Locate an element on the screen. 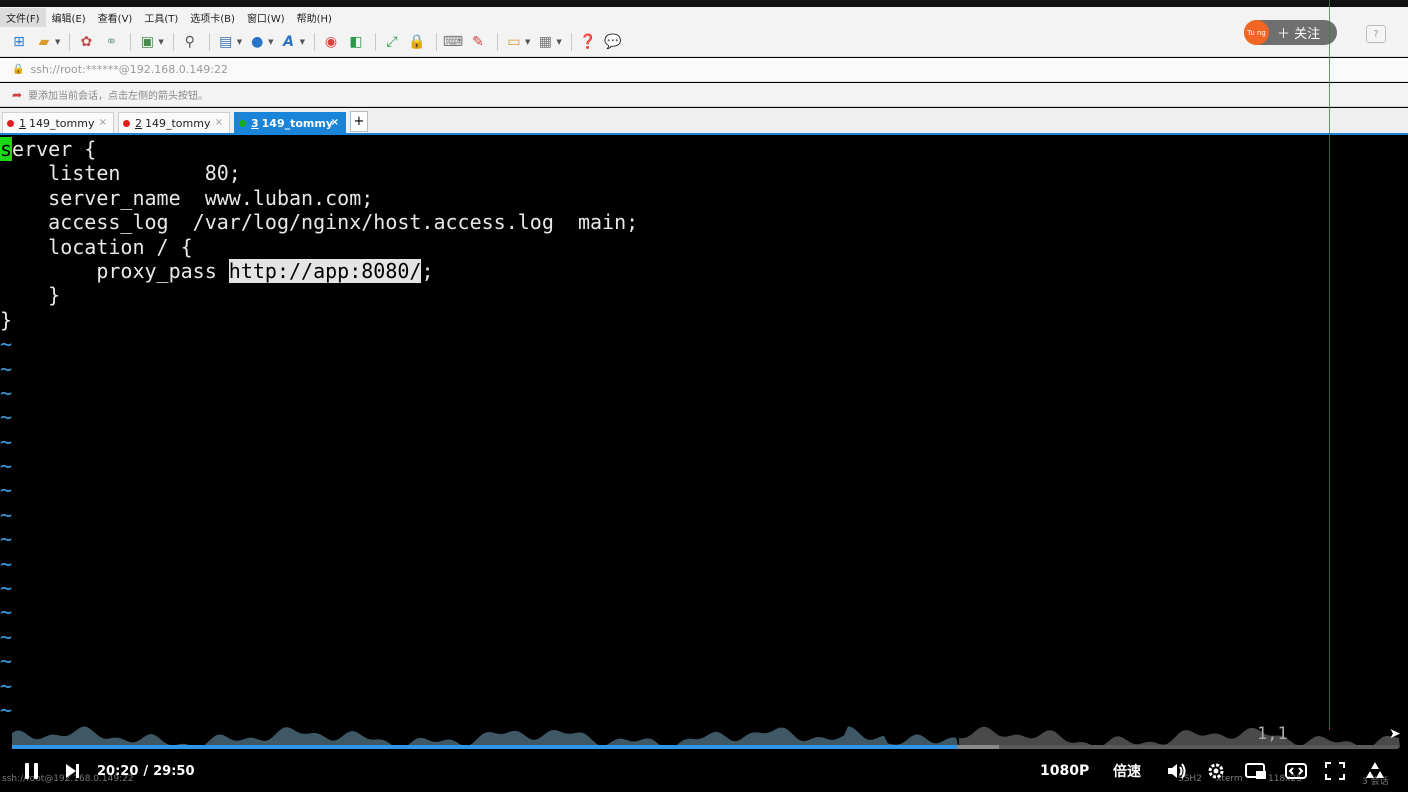 This screenshot has height=792, width=1408. question-icon: ? is located at coordinates (1376, 34).